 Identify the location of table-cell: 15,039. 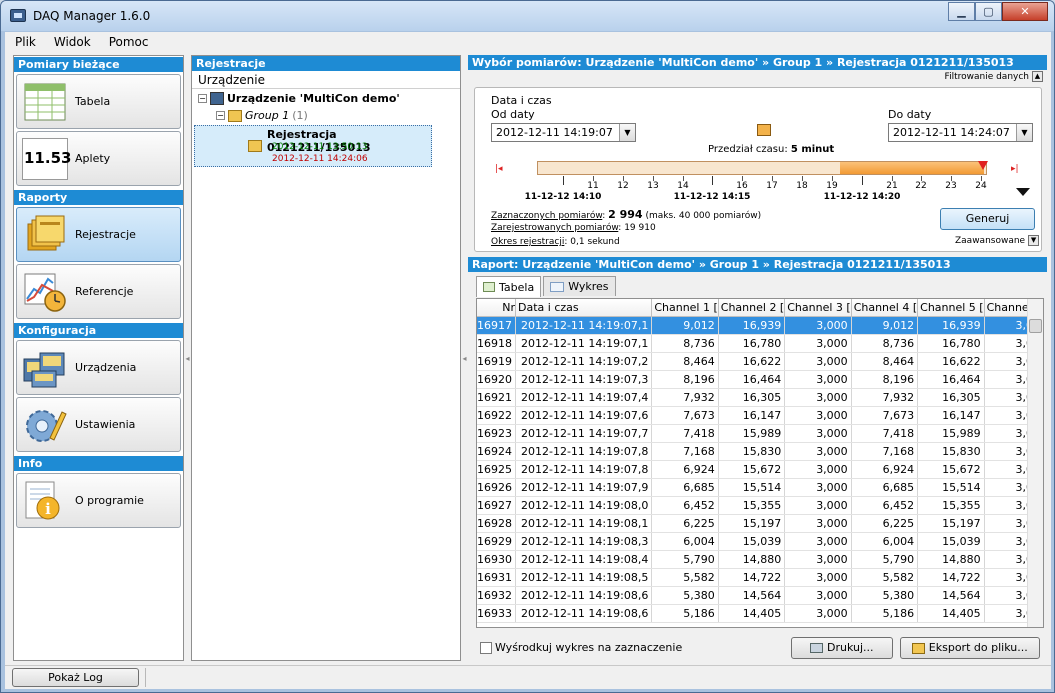
(951, 541).